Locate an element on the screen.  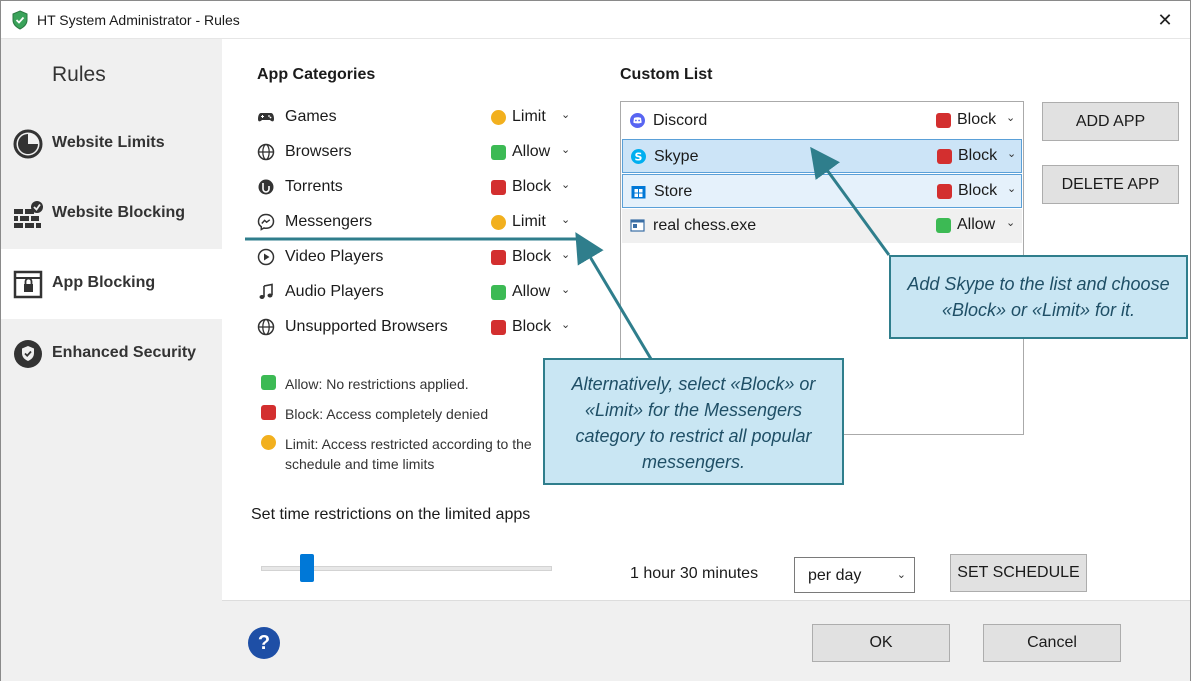
category-label: Video Players is located at coordinates (334, 256).